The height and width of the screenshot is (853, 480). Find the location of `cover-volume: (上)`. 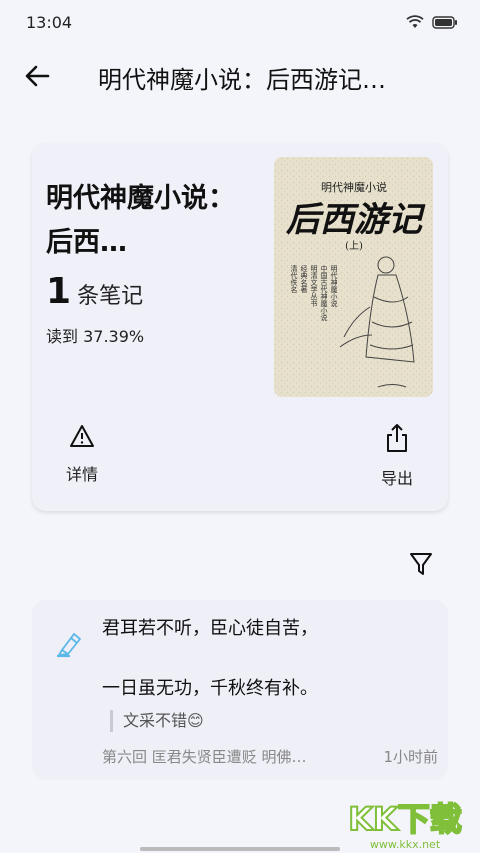

cover-volume: (上) is located at coordinates (354, 246).